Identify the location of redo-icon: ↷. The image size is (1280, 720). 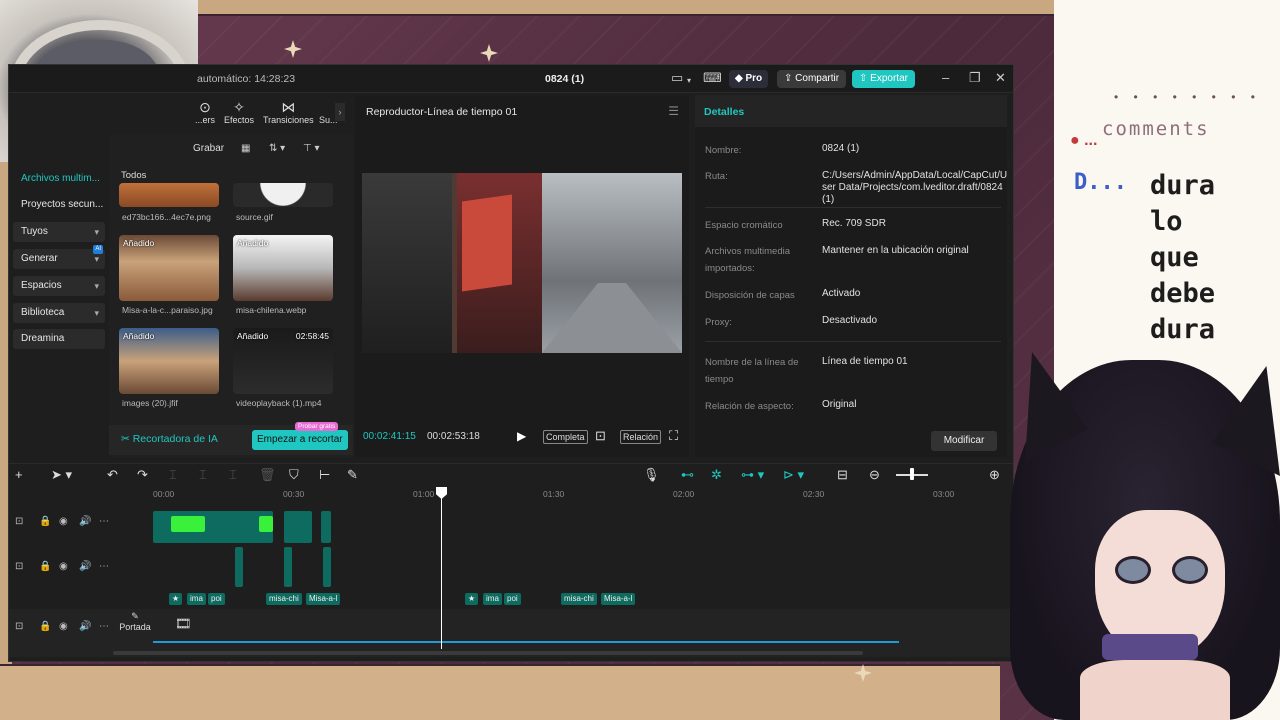
(142, 475).